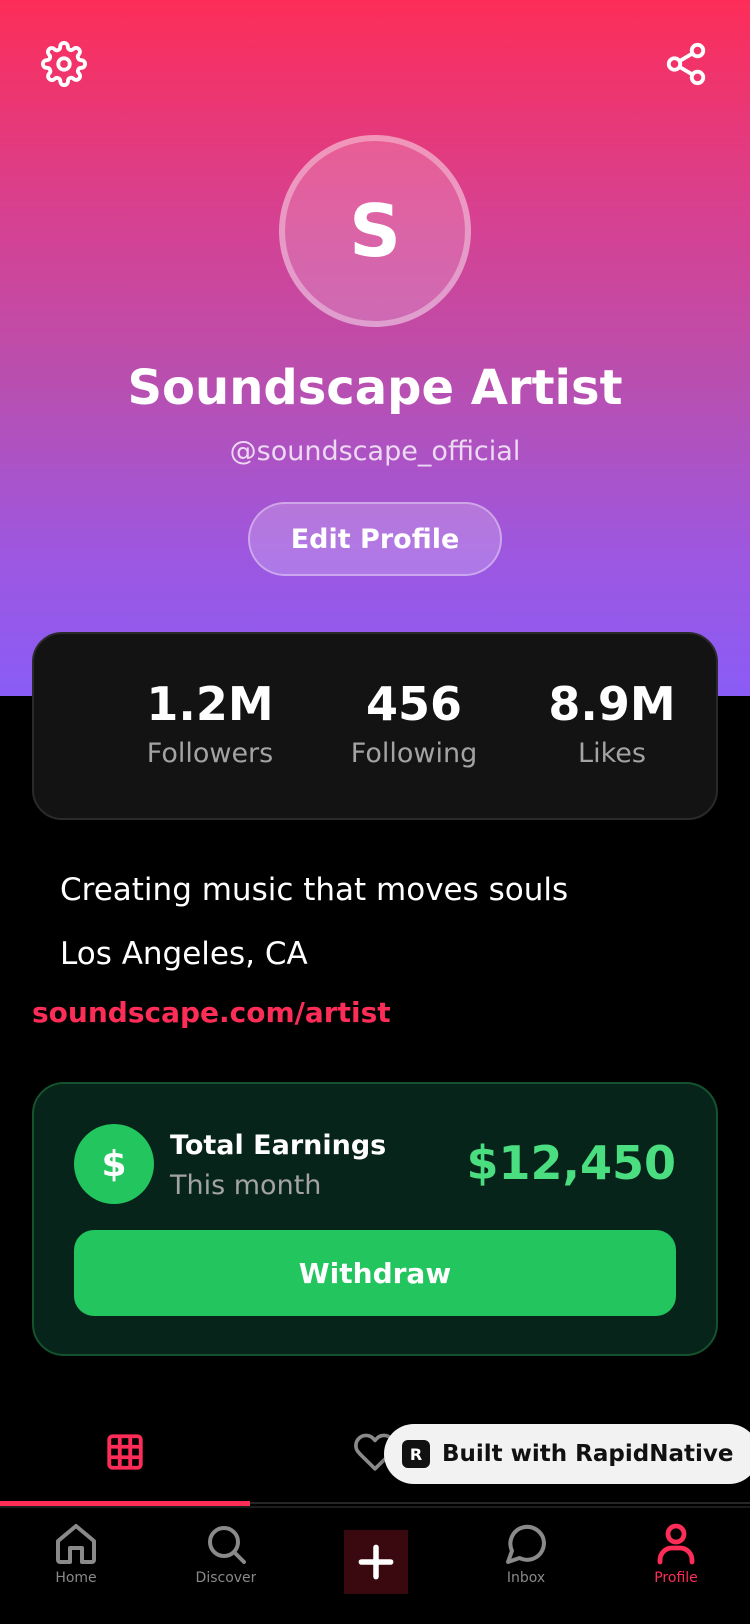 This screenshot has height=1624, width=750. What do you see at coordinates (414, 753) in the screenshot?
I see `stat-label: Following` at bounding box center [414, 753].